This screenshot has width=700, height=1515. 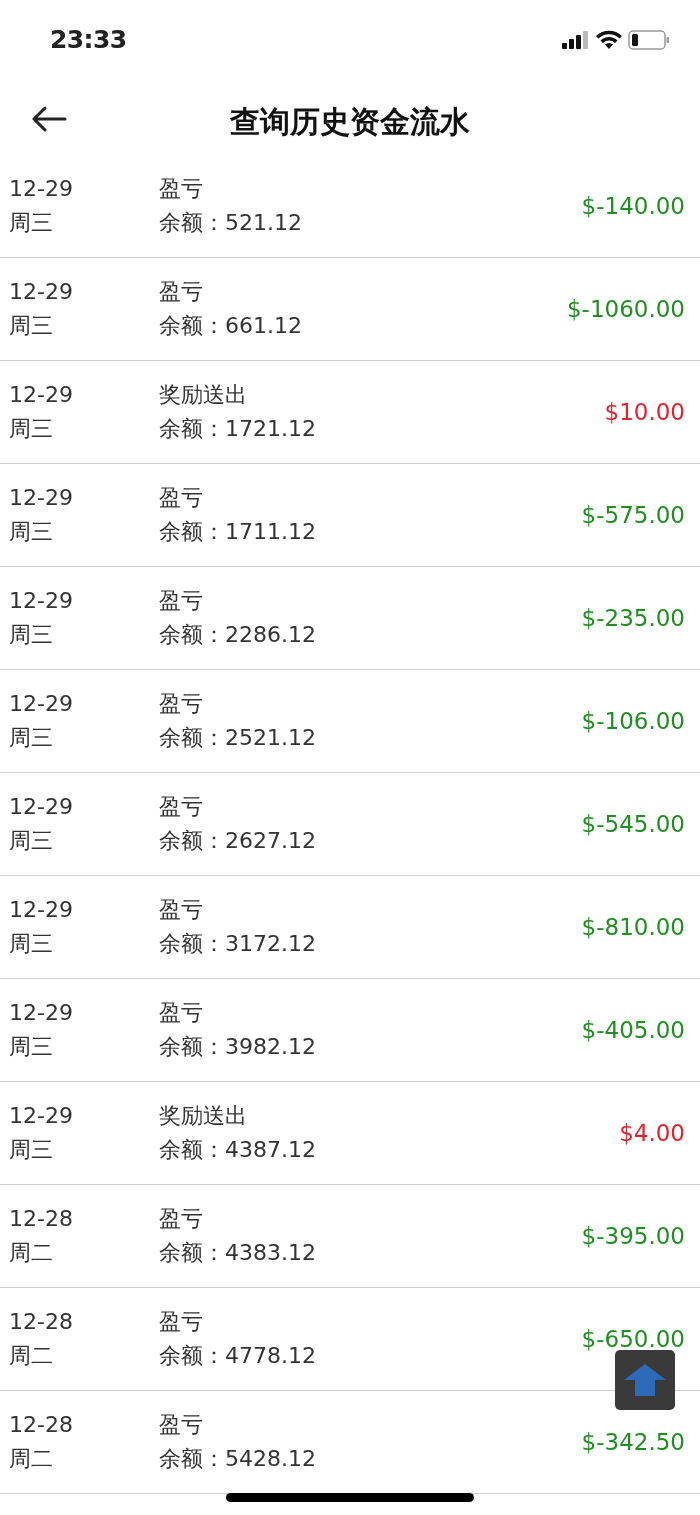 I want to click on balance-text: 余额：1721.12, so click(x=238, y=429).